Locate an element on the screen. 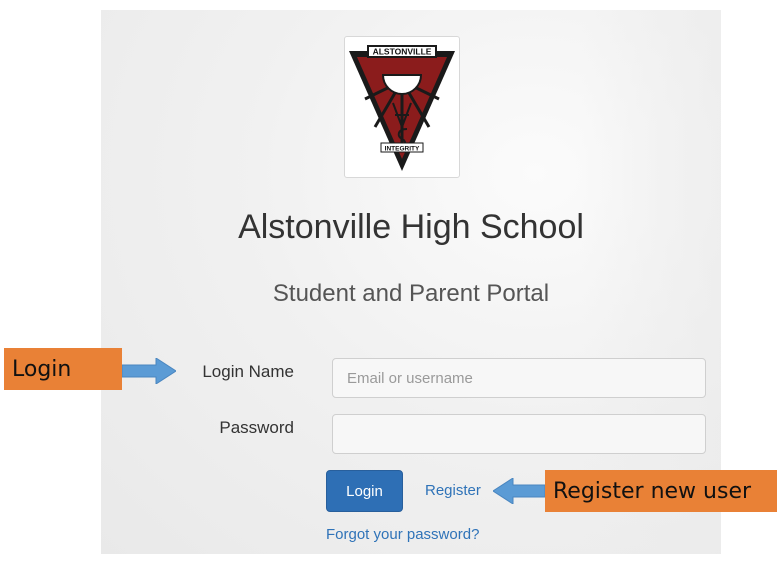 This screenshot has width=780, height=564. portal-subtitle: Student and Parent Portal is located at coordinates (411, 293).